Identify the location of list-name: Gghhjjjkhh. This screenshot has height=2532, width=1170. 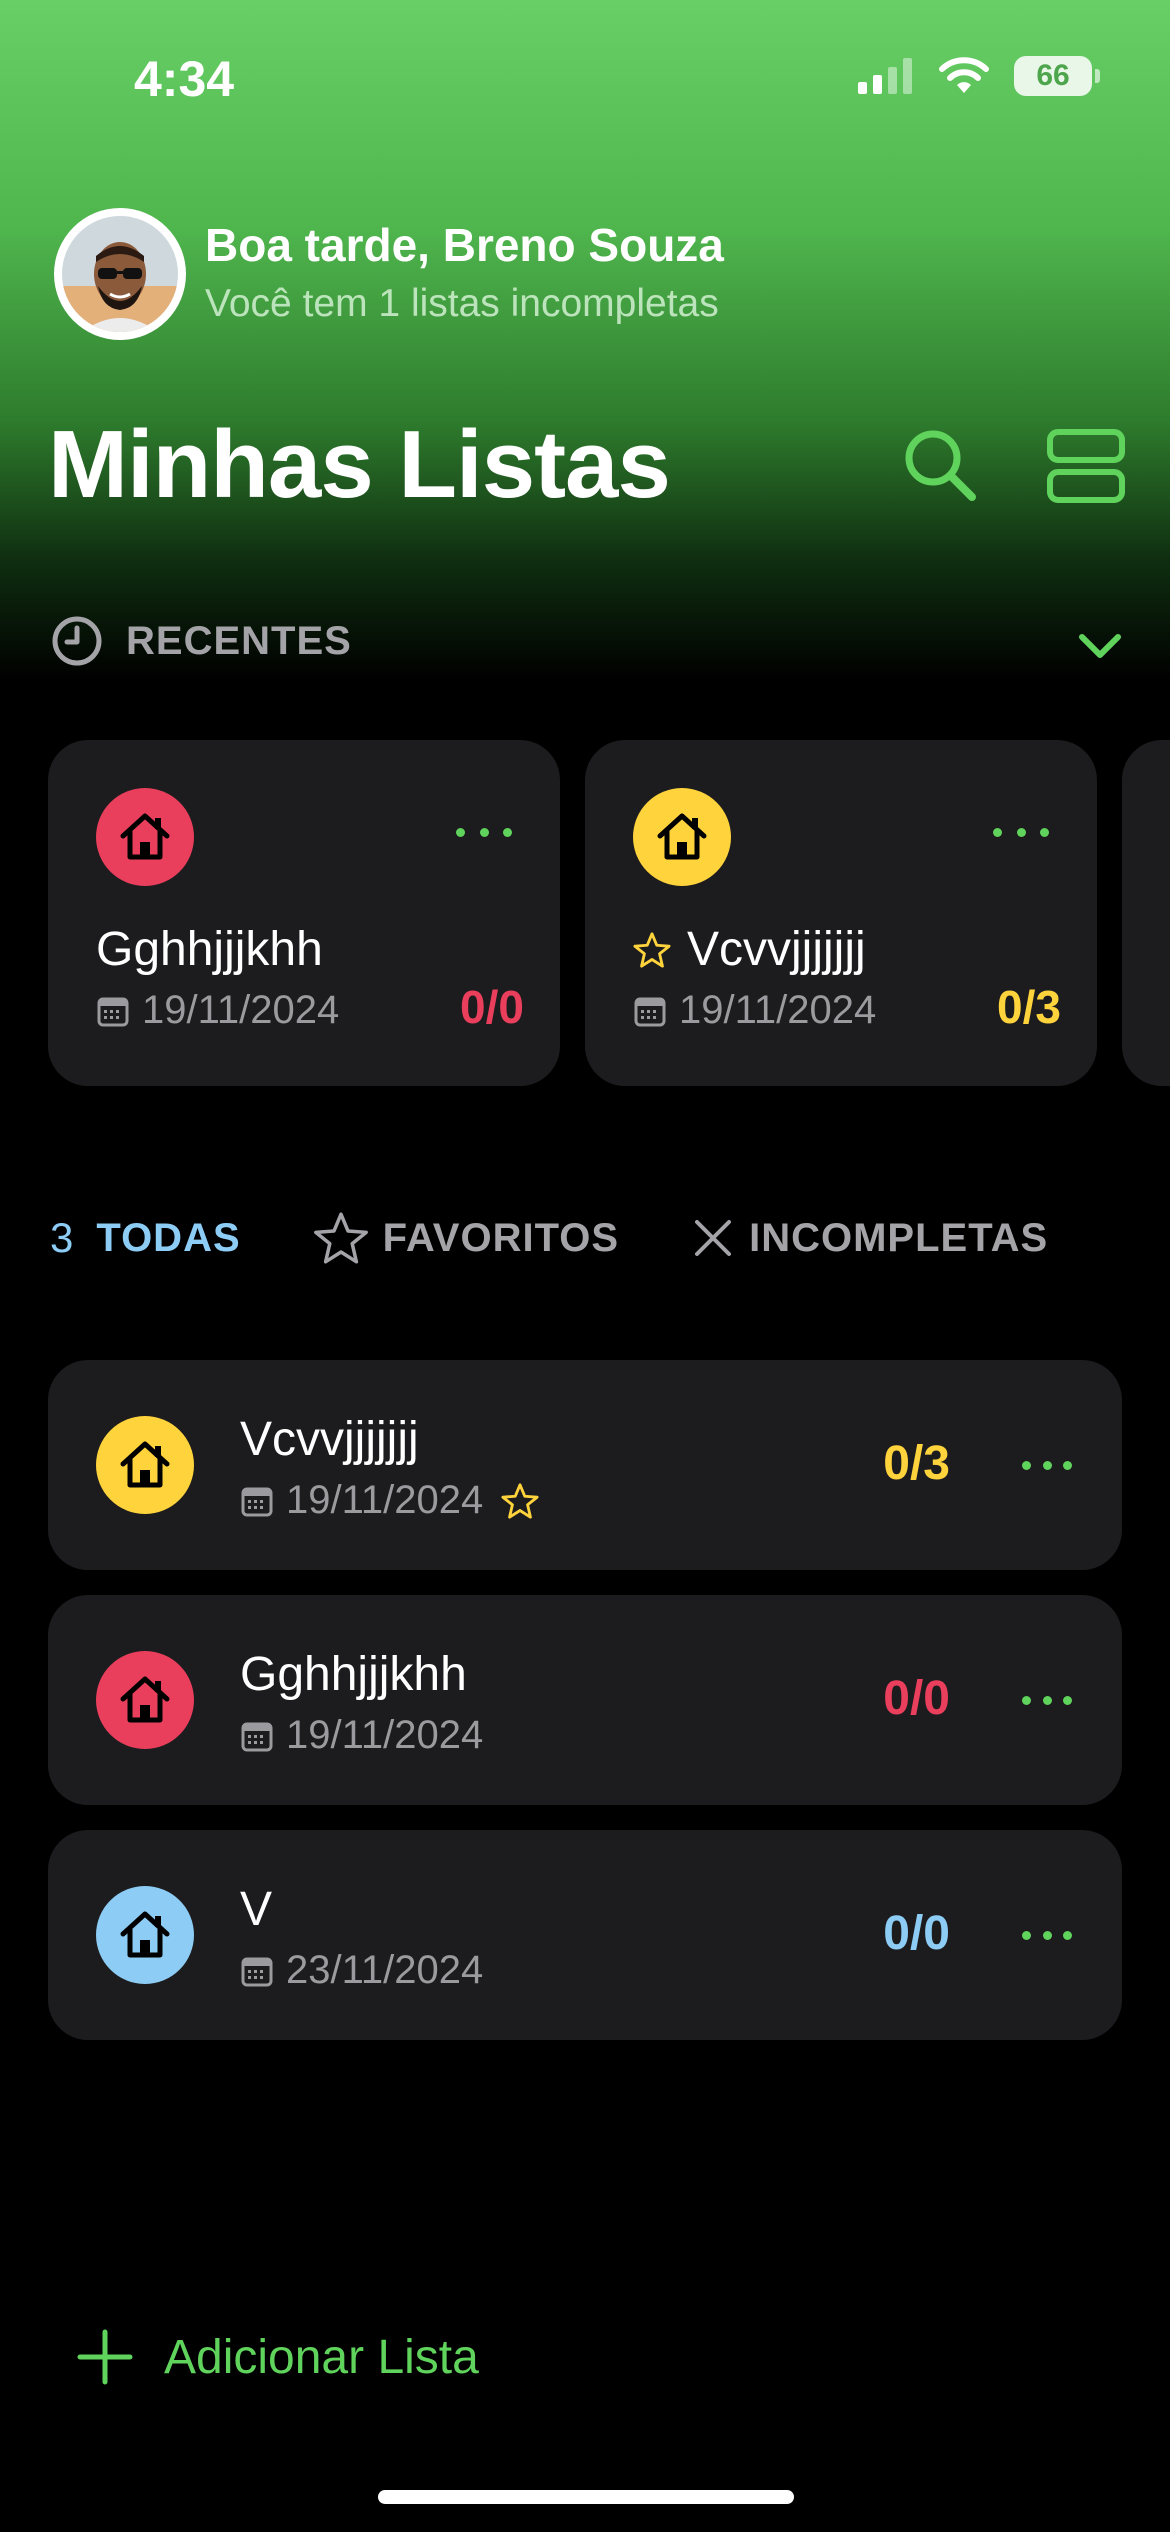
(353, 1674).